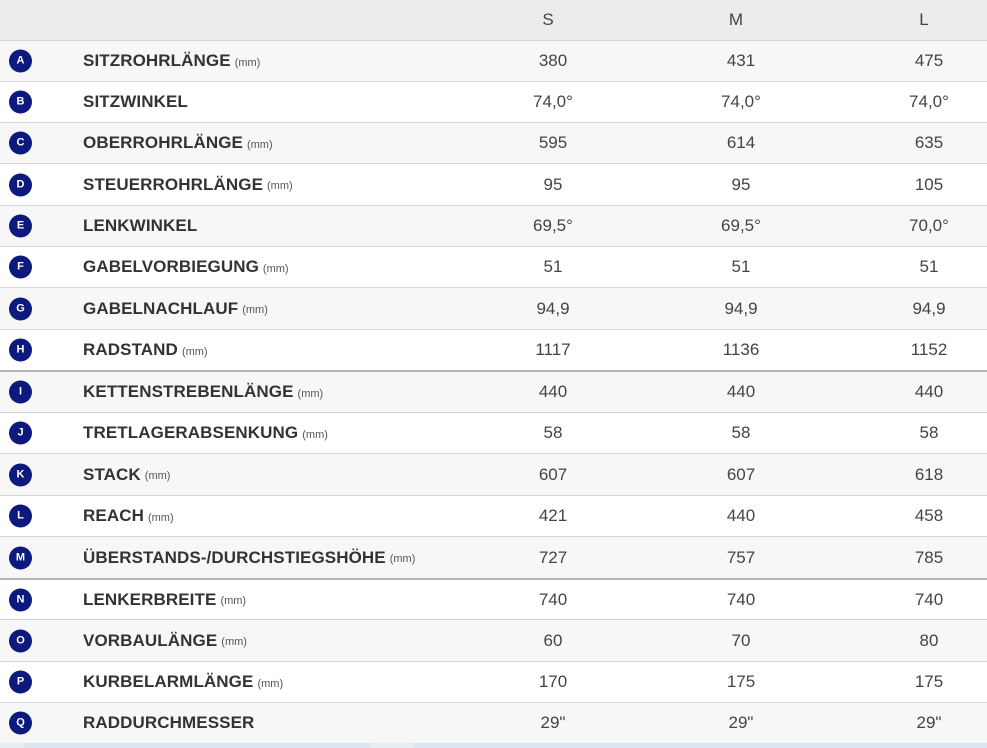  What do you see at coordinates (203, 392) in the screenshot?
I see `row-label: KETTENSTREBENLÄNGE (mm)` at bounding box center [203, 392].